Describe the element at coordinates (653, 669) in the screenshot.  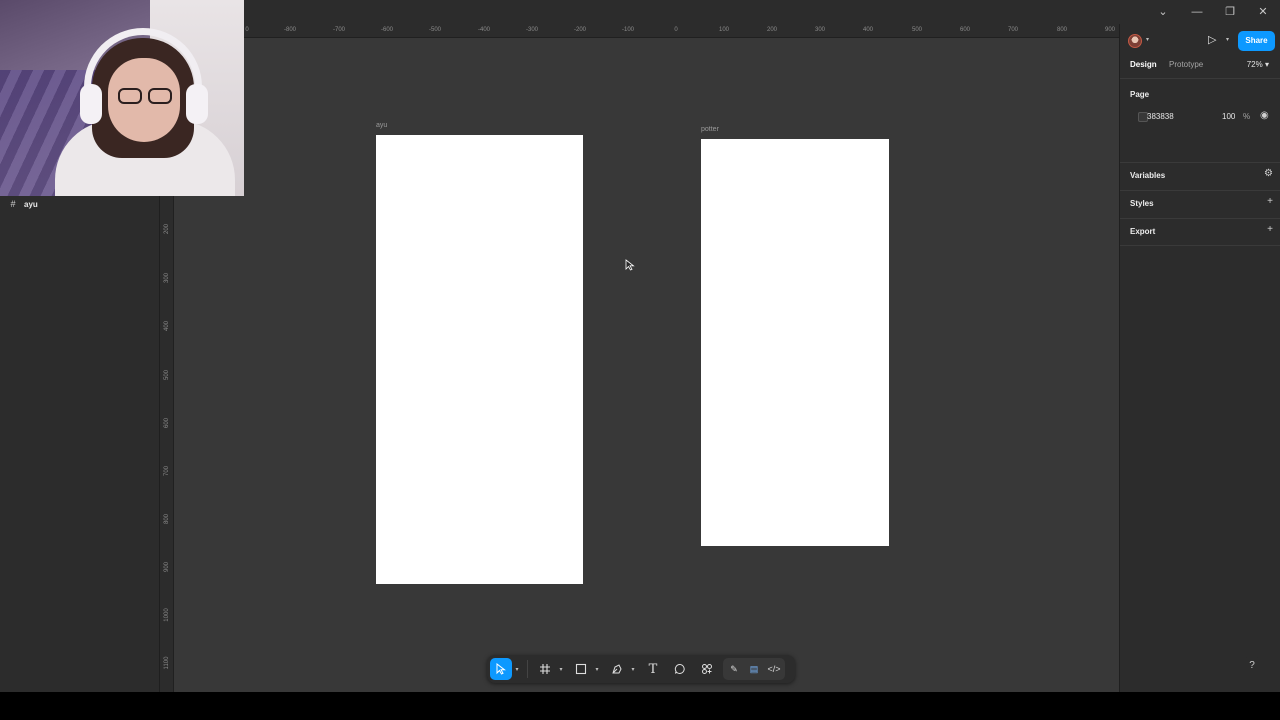
I see `text-tool-button: T` at that location.